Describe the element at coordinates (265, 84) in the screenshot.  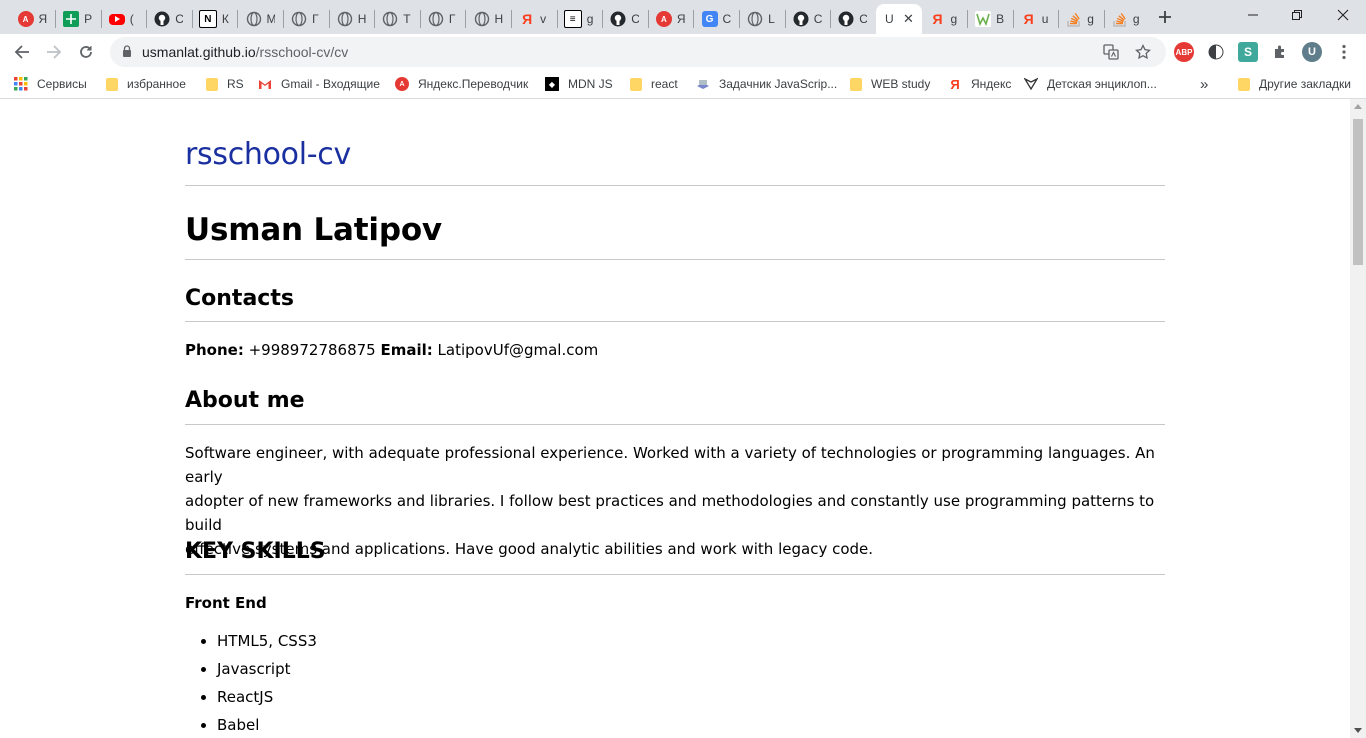
I see `gmail-icon` at that location.